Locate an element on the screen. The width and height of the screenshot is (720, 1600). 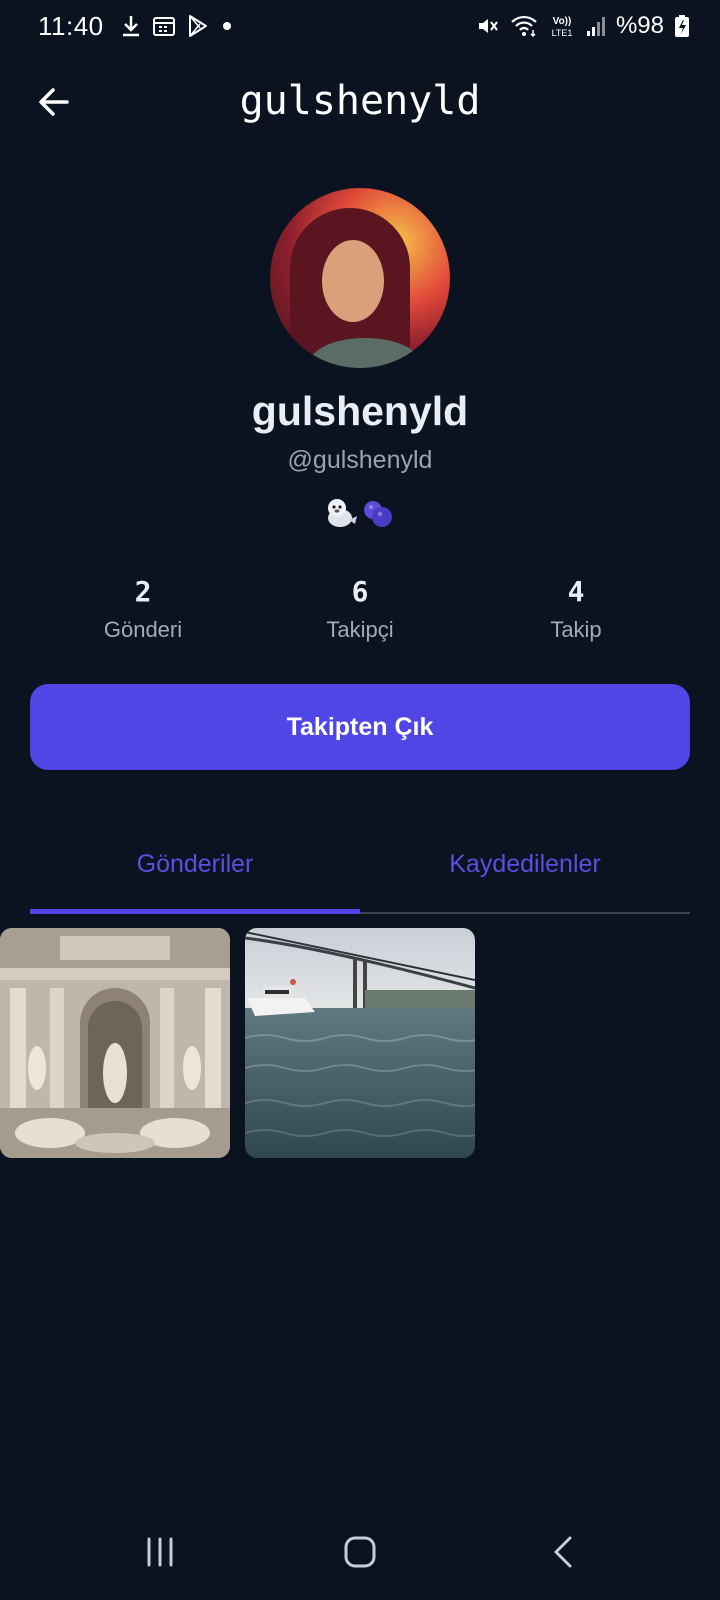
svg-text: Vo)) is located at coordinates (562, 21).